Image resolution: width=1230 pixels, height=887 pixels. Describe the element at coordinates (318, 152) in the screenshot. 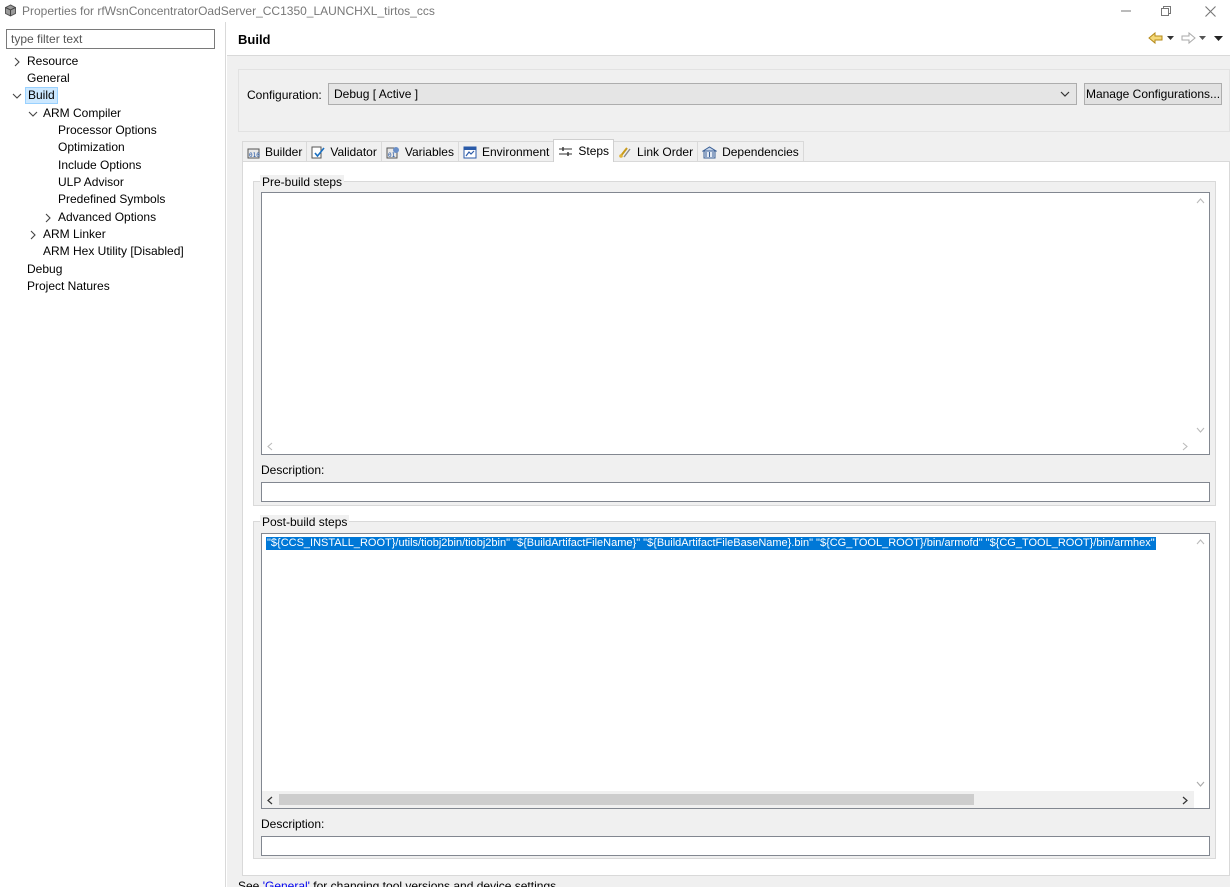

I see `validator-icon` at that location.